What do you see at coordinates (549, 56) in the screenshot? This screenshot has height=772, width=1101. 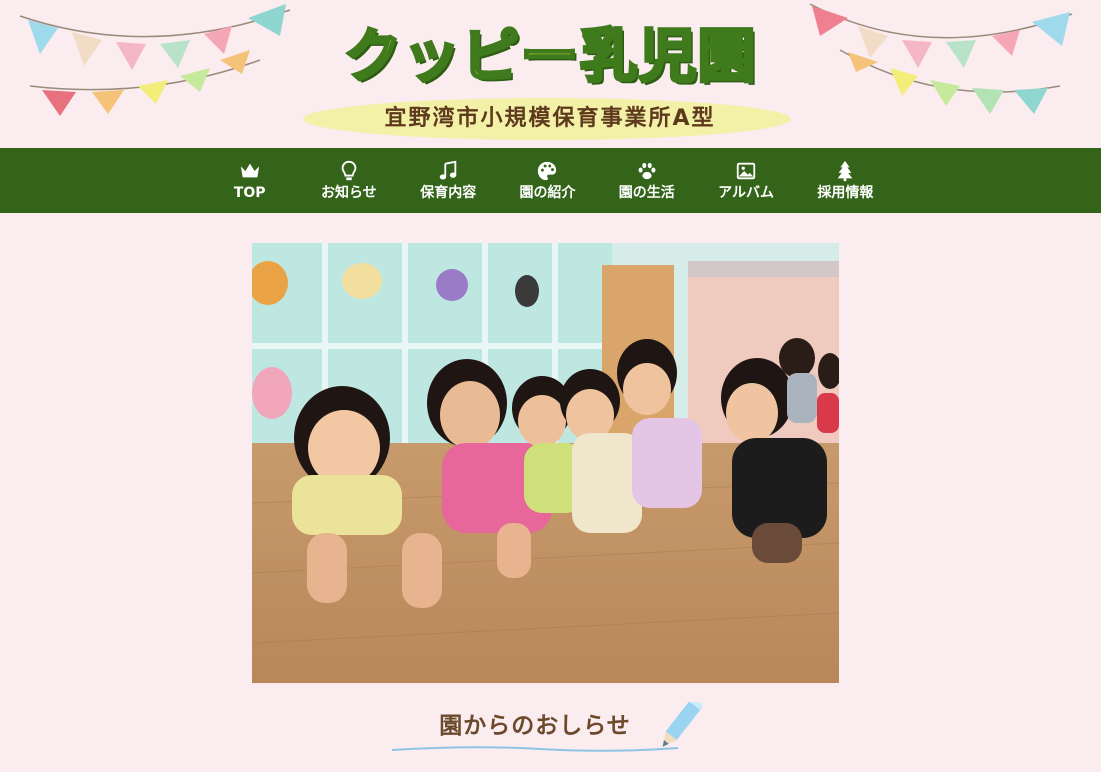 I see `logo-title: クッピー乳児園` at bounding box center [549, 56].